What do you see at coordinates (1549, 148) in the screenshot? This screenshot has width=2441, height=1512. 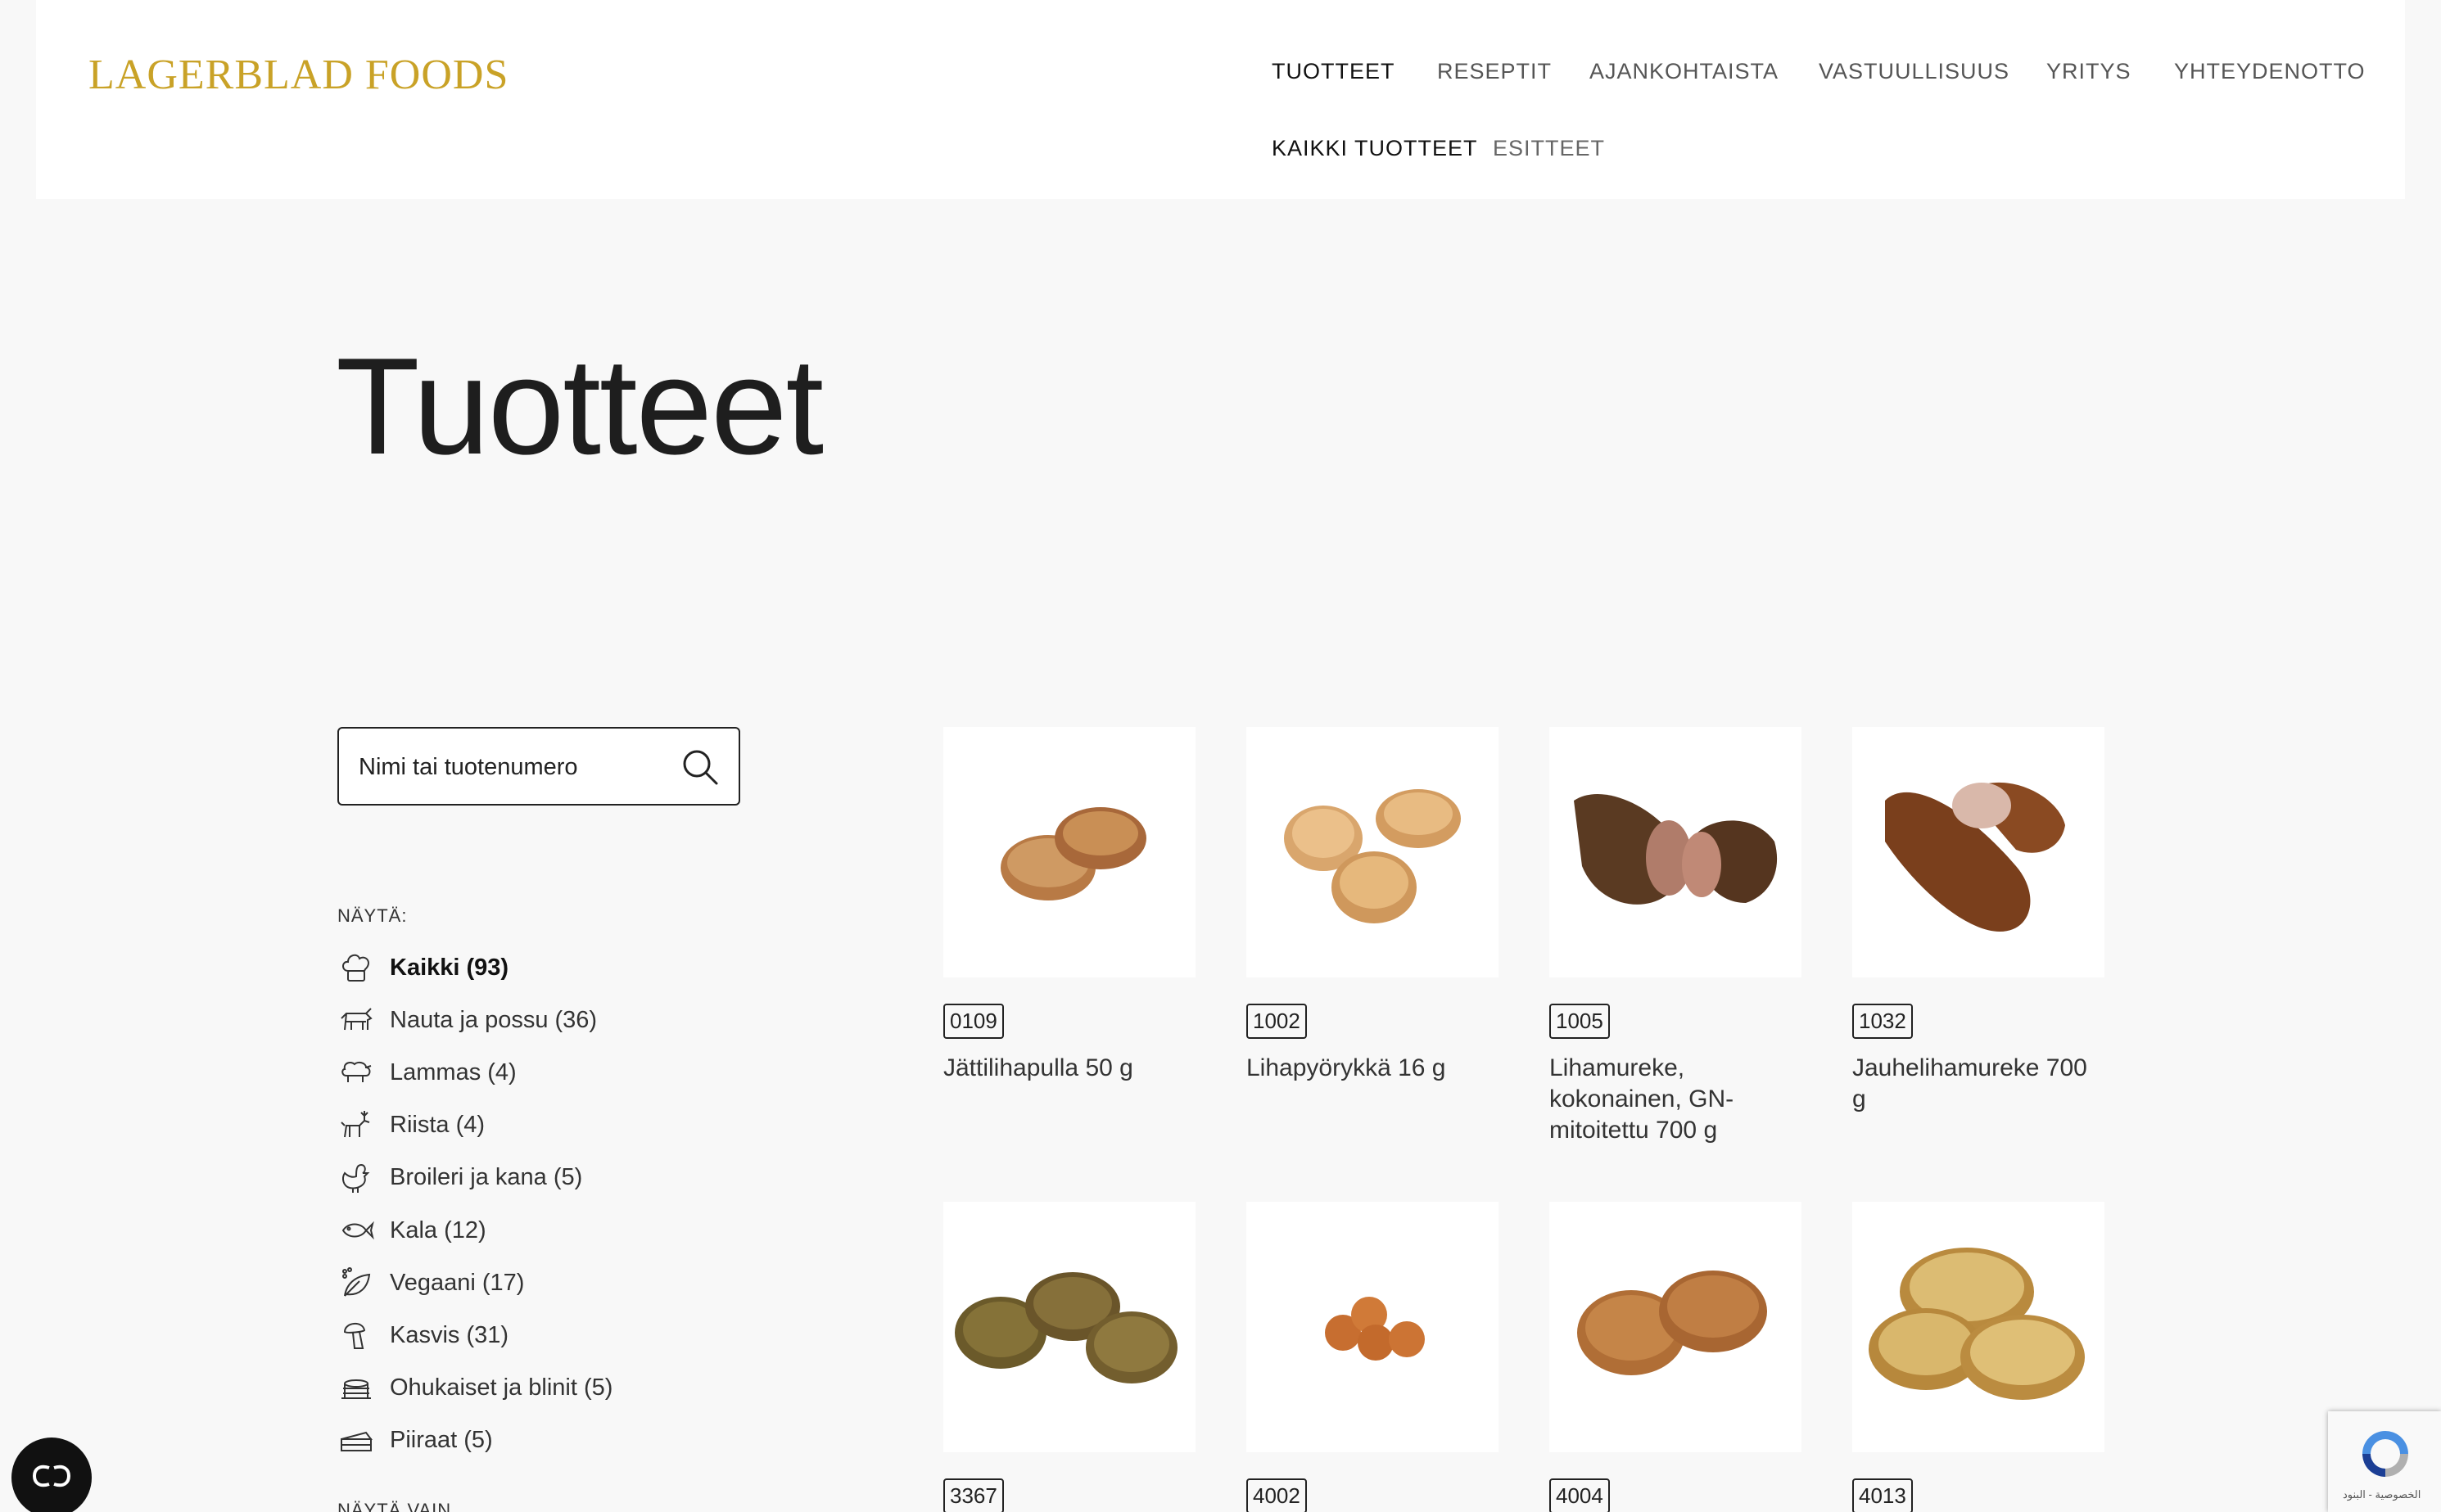 I see `subnav-esitteet: ESITTEET` at bounding box center [1549, 148].